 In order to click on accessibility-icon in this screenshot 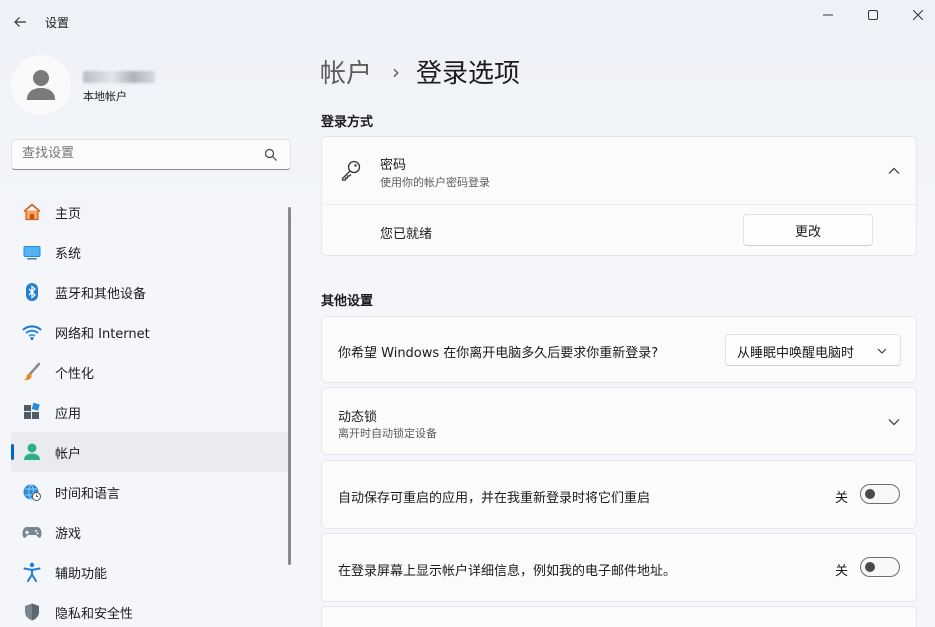, I will do `click(32, 572)`.